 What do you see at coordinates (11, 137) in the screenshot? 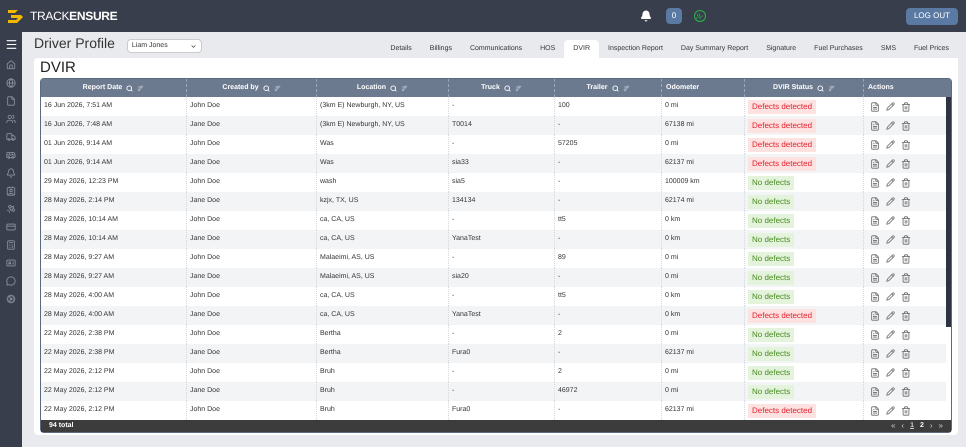
I see `truck-icon` at bounding box center [11, 137].